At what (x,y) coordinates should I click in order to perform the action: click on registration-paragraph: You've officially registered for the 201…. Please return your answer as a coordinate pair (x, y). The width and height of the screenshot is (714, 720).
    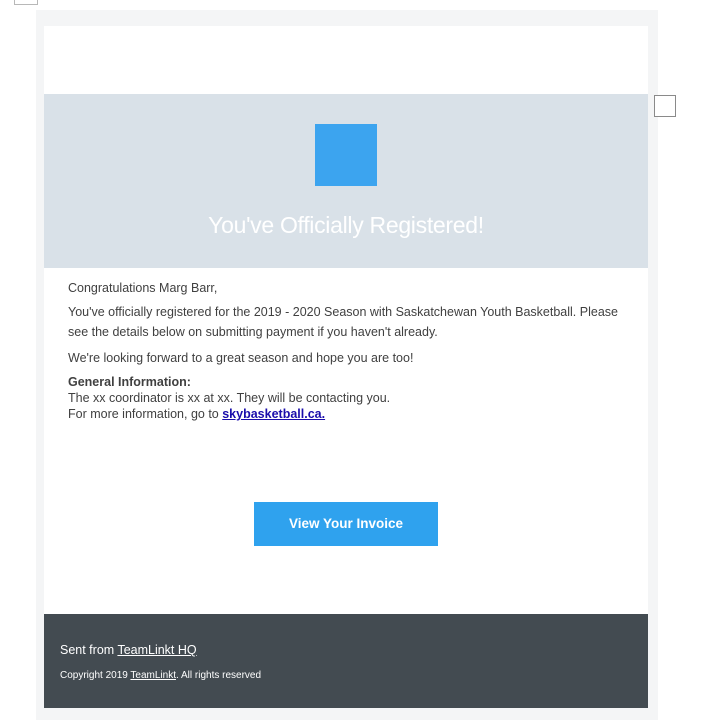
    Looking at the image, I should click on (343, 322).